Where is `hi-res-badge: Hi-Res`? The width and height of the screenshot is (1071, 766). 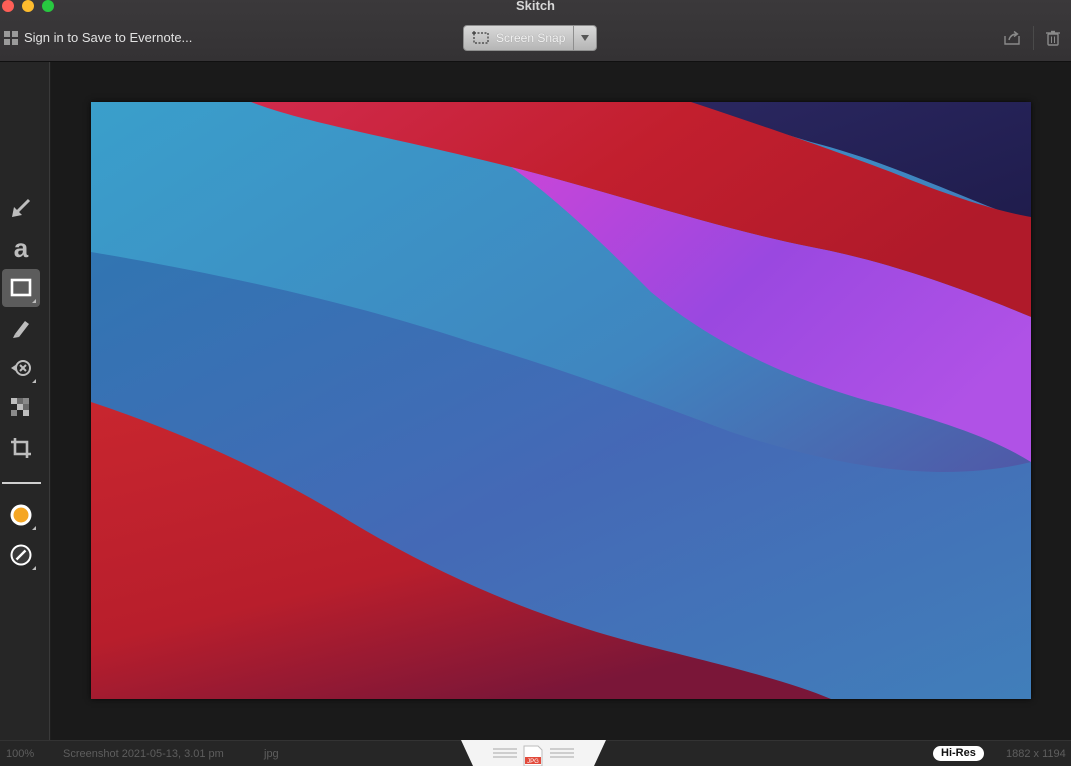
hi-res-badge: Hi-Res is located at coordinates (958, 753).